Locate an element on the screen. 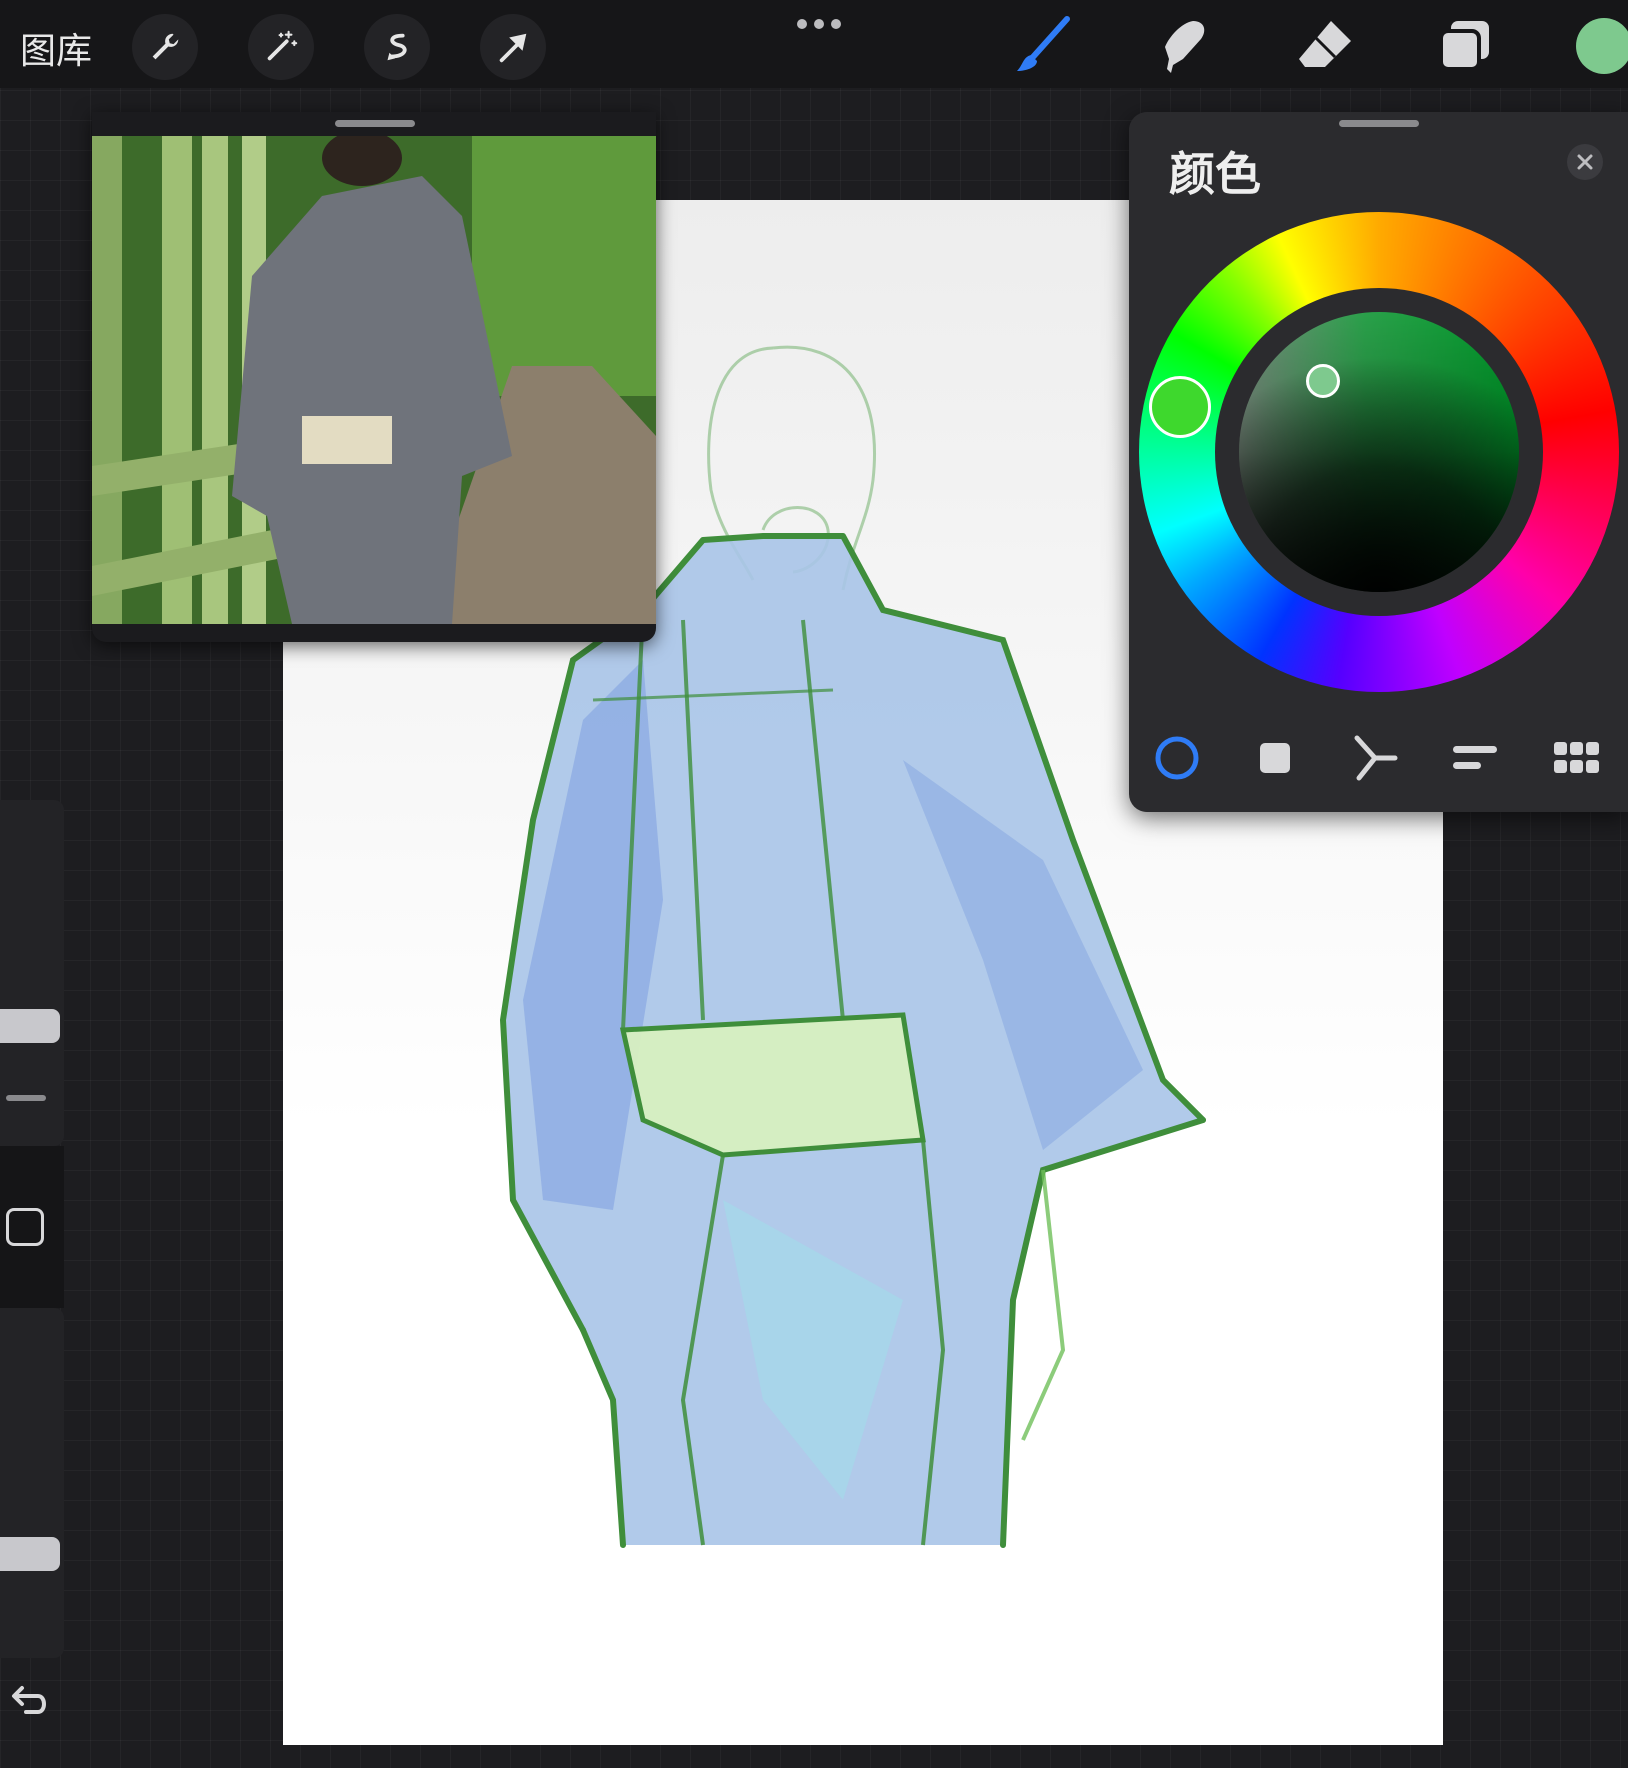 The height and width of the screenshot is (1768, 1628). tab-classic is located at coordinates (1275, 758).